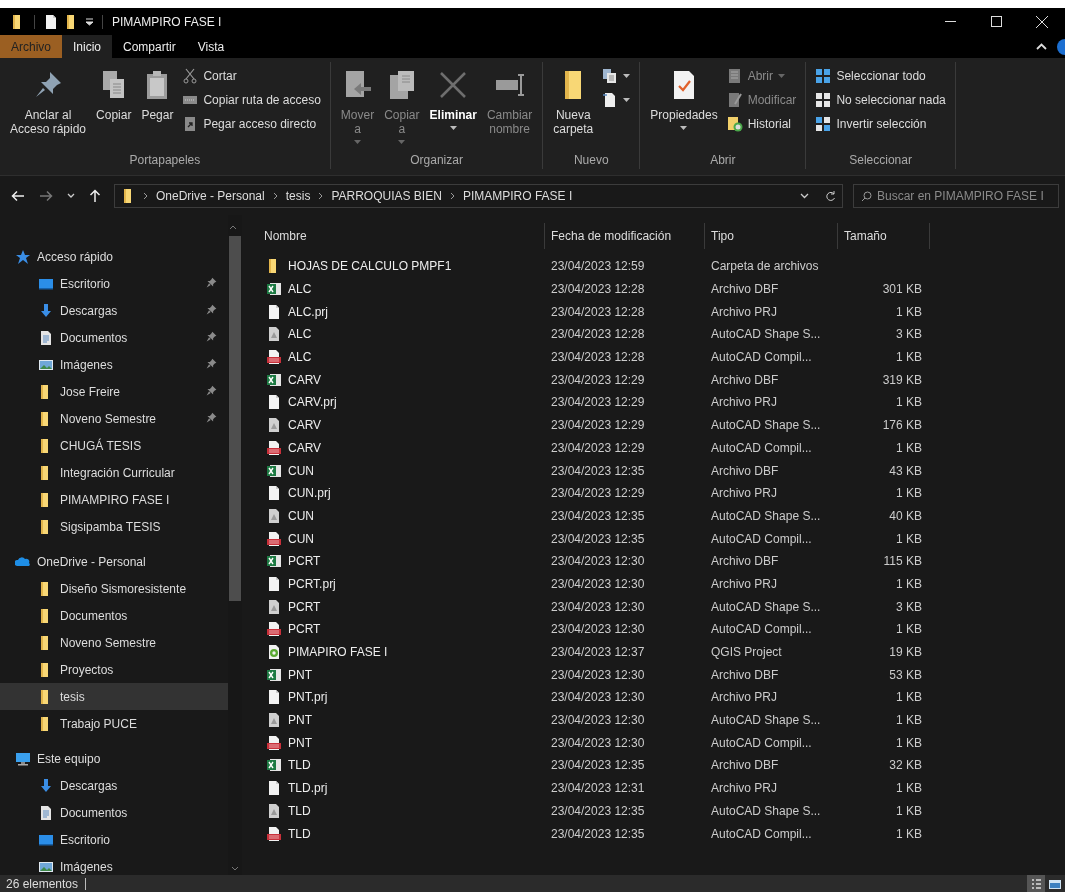  What do you see at coordinates (880, 75) in the screenshot?
I see `ribbon-button: Seleccionar todo` at bounding box center [880, 75].